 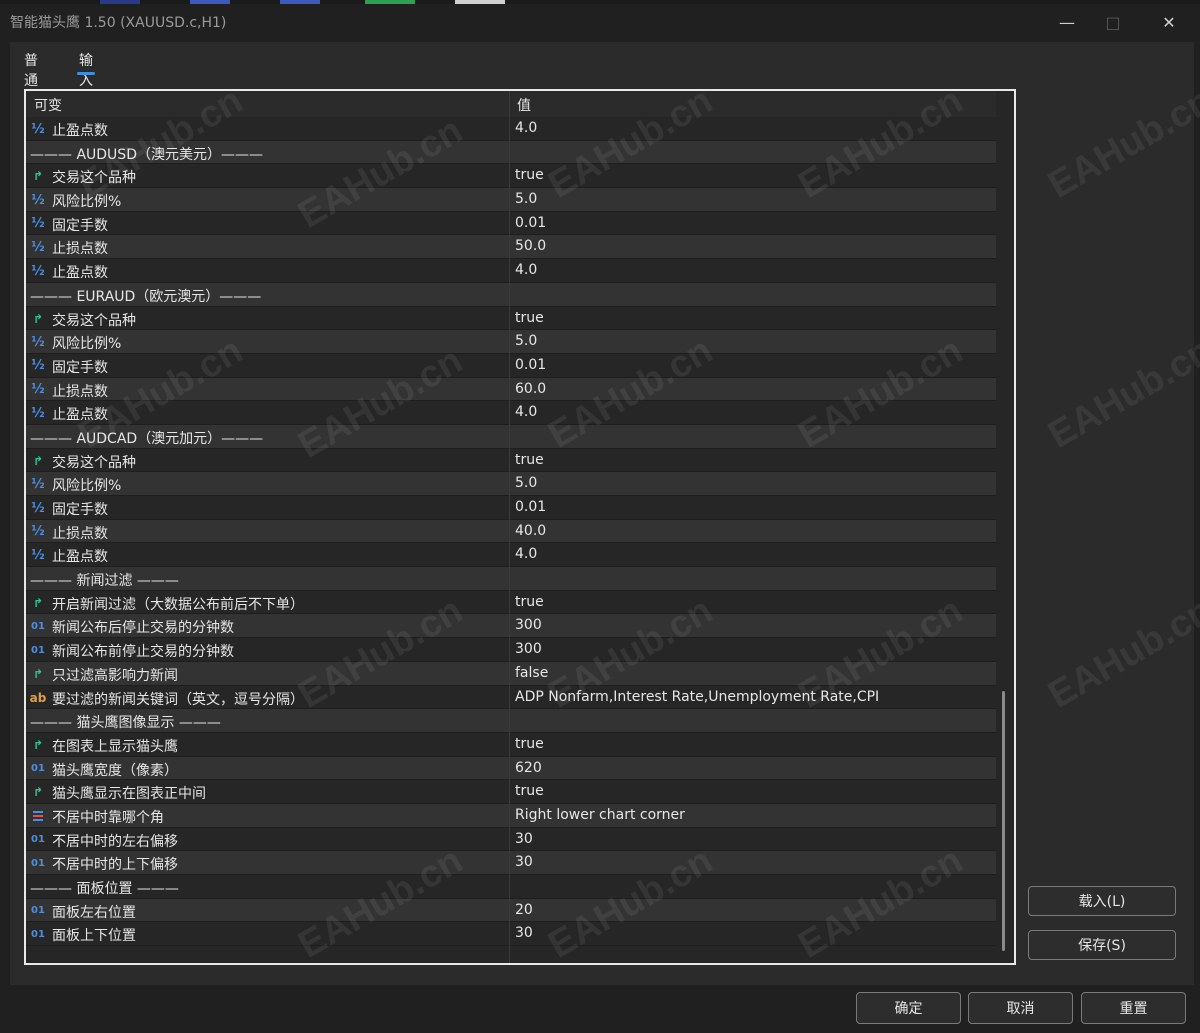 I want to click on row-name: 面板左右位置, so click(x=94, y=912).